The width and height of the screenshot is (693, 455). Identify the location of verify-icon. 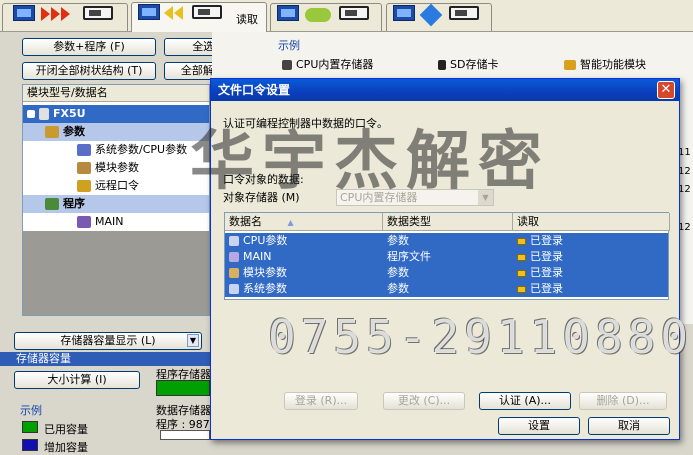
(318, 15).